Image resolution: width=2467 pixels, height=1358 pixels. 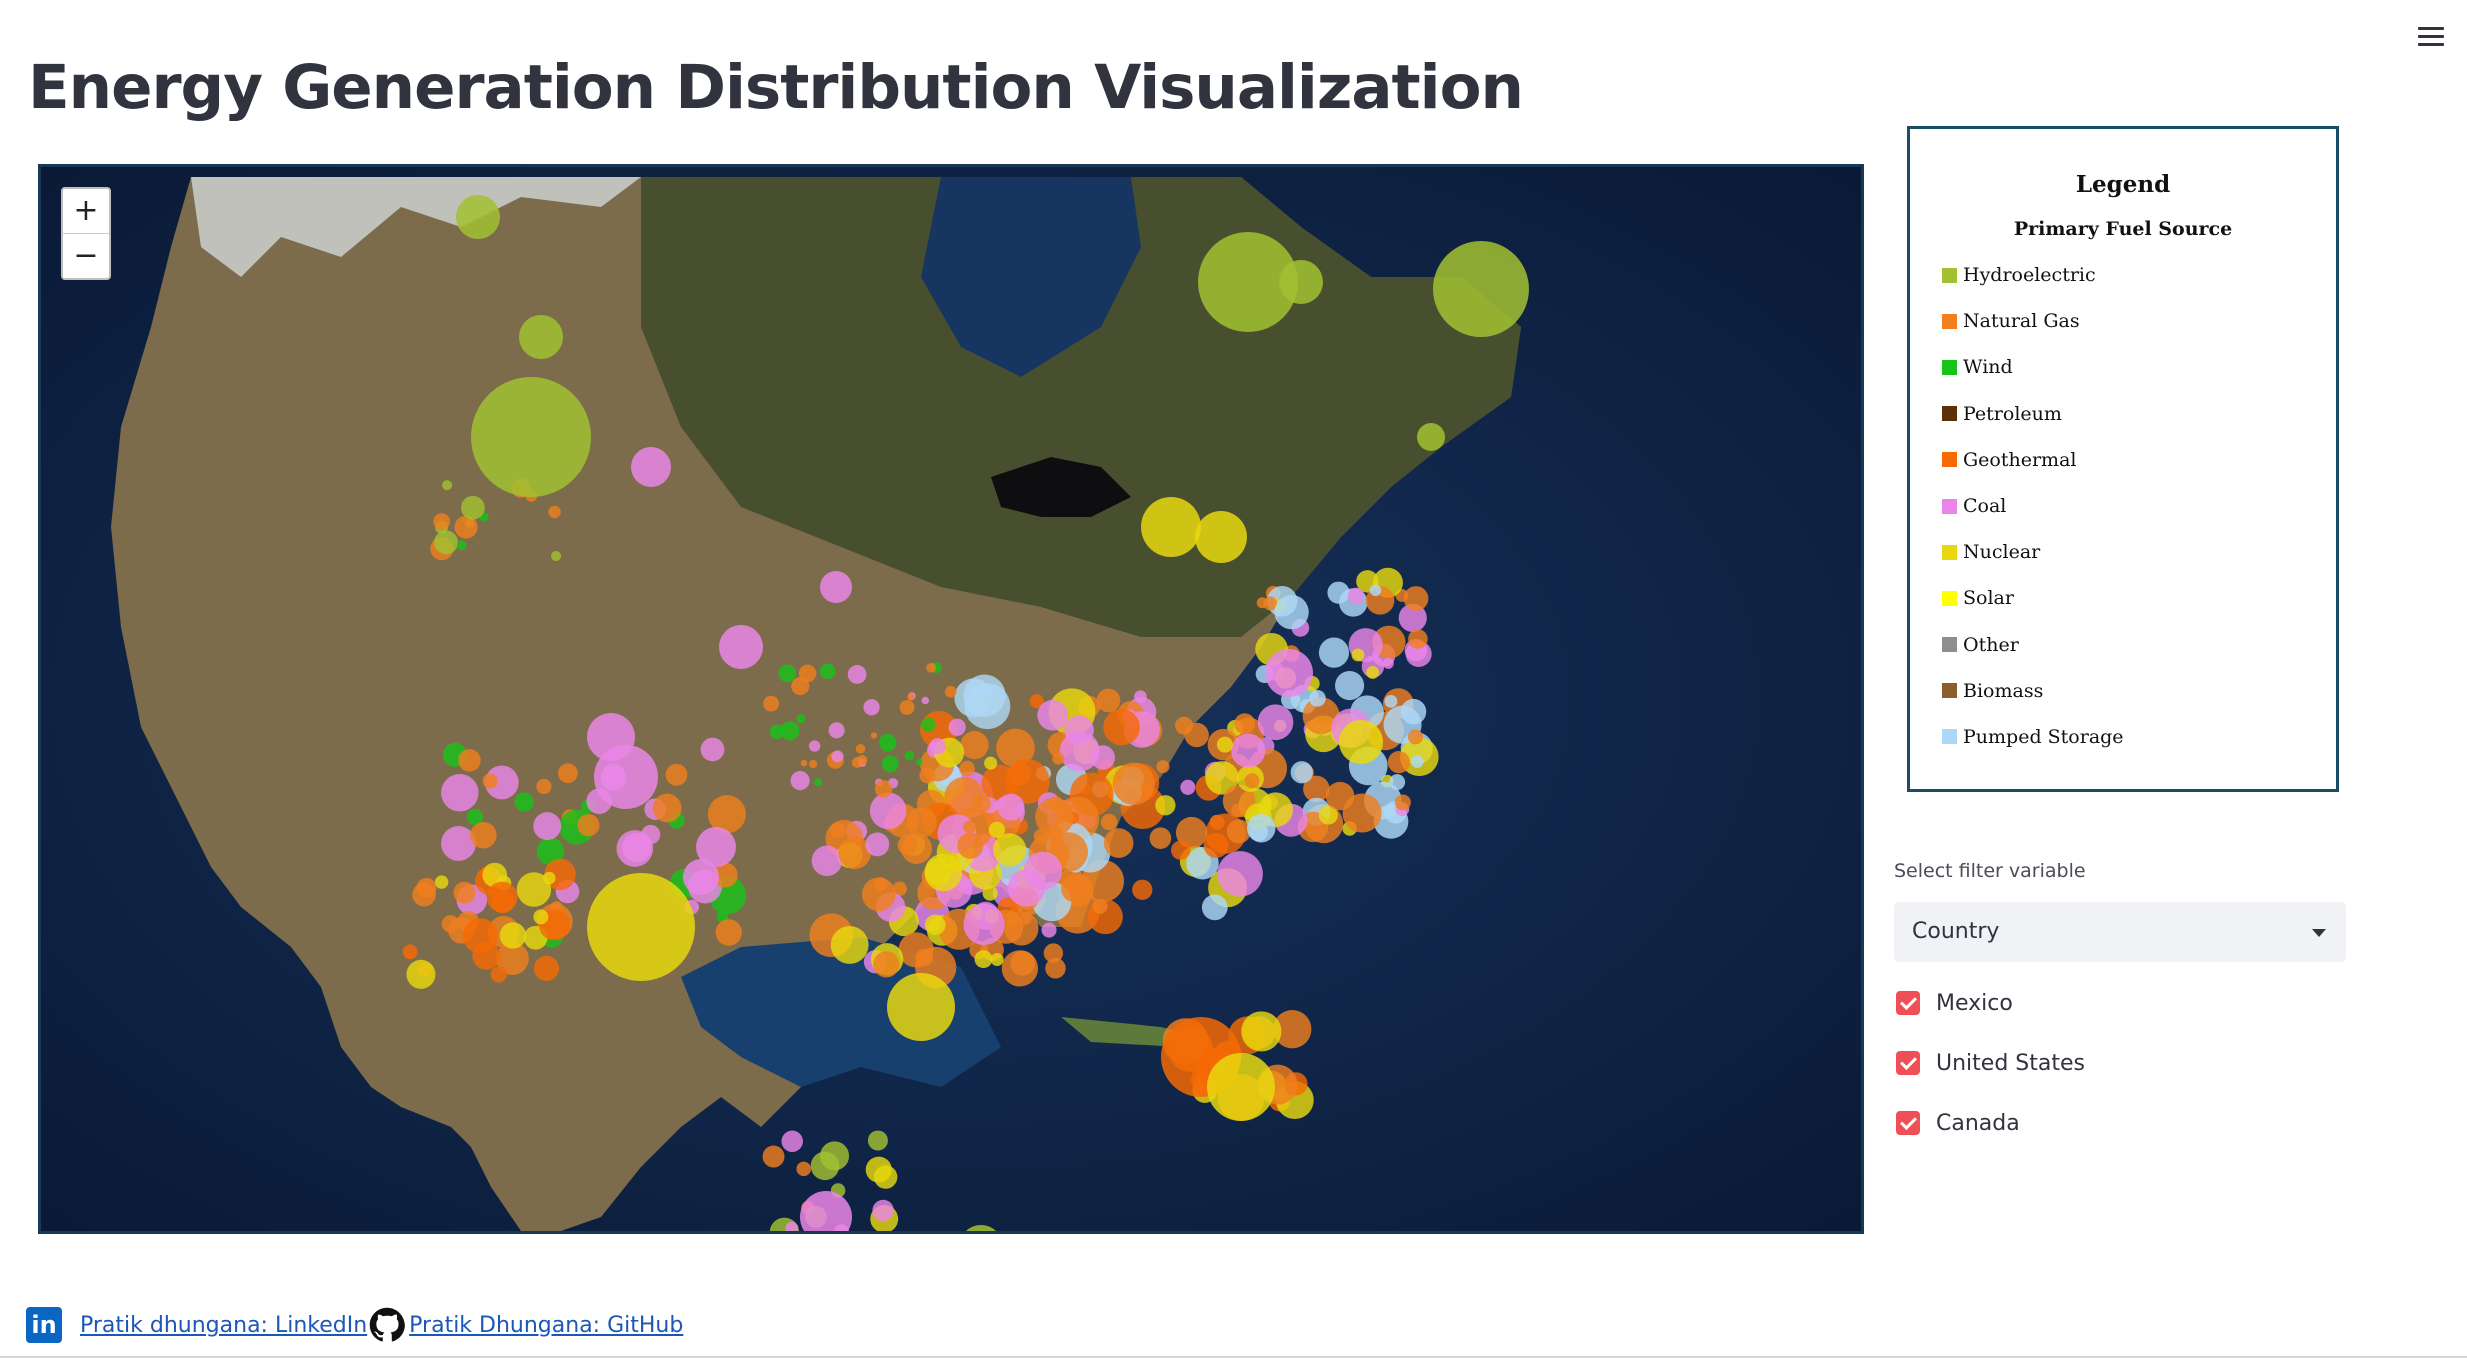 I want to click on legend-item-natural-gas: Natural Gas, so click(x=2139, y=321).